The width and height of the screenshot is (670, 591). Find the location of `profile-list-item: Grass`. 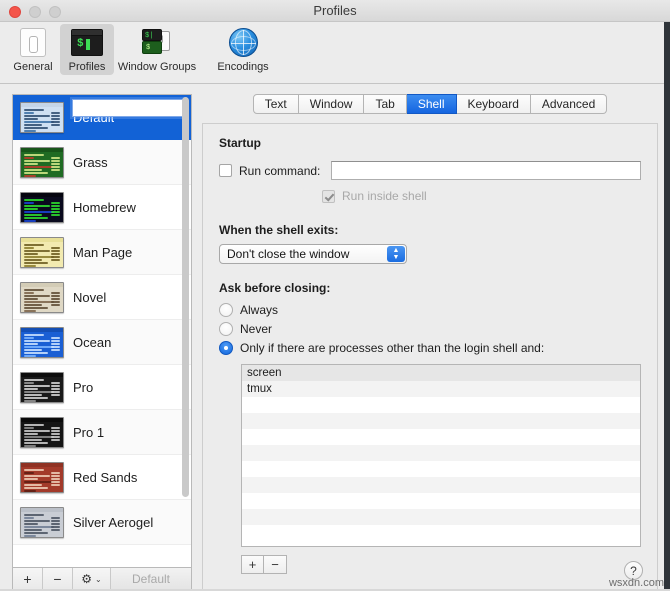

profile-list-item: Grass is located at coordinates (102, 162).